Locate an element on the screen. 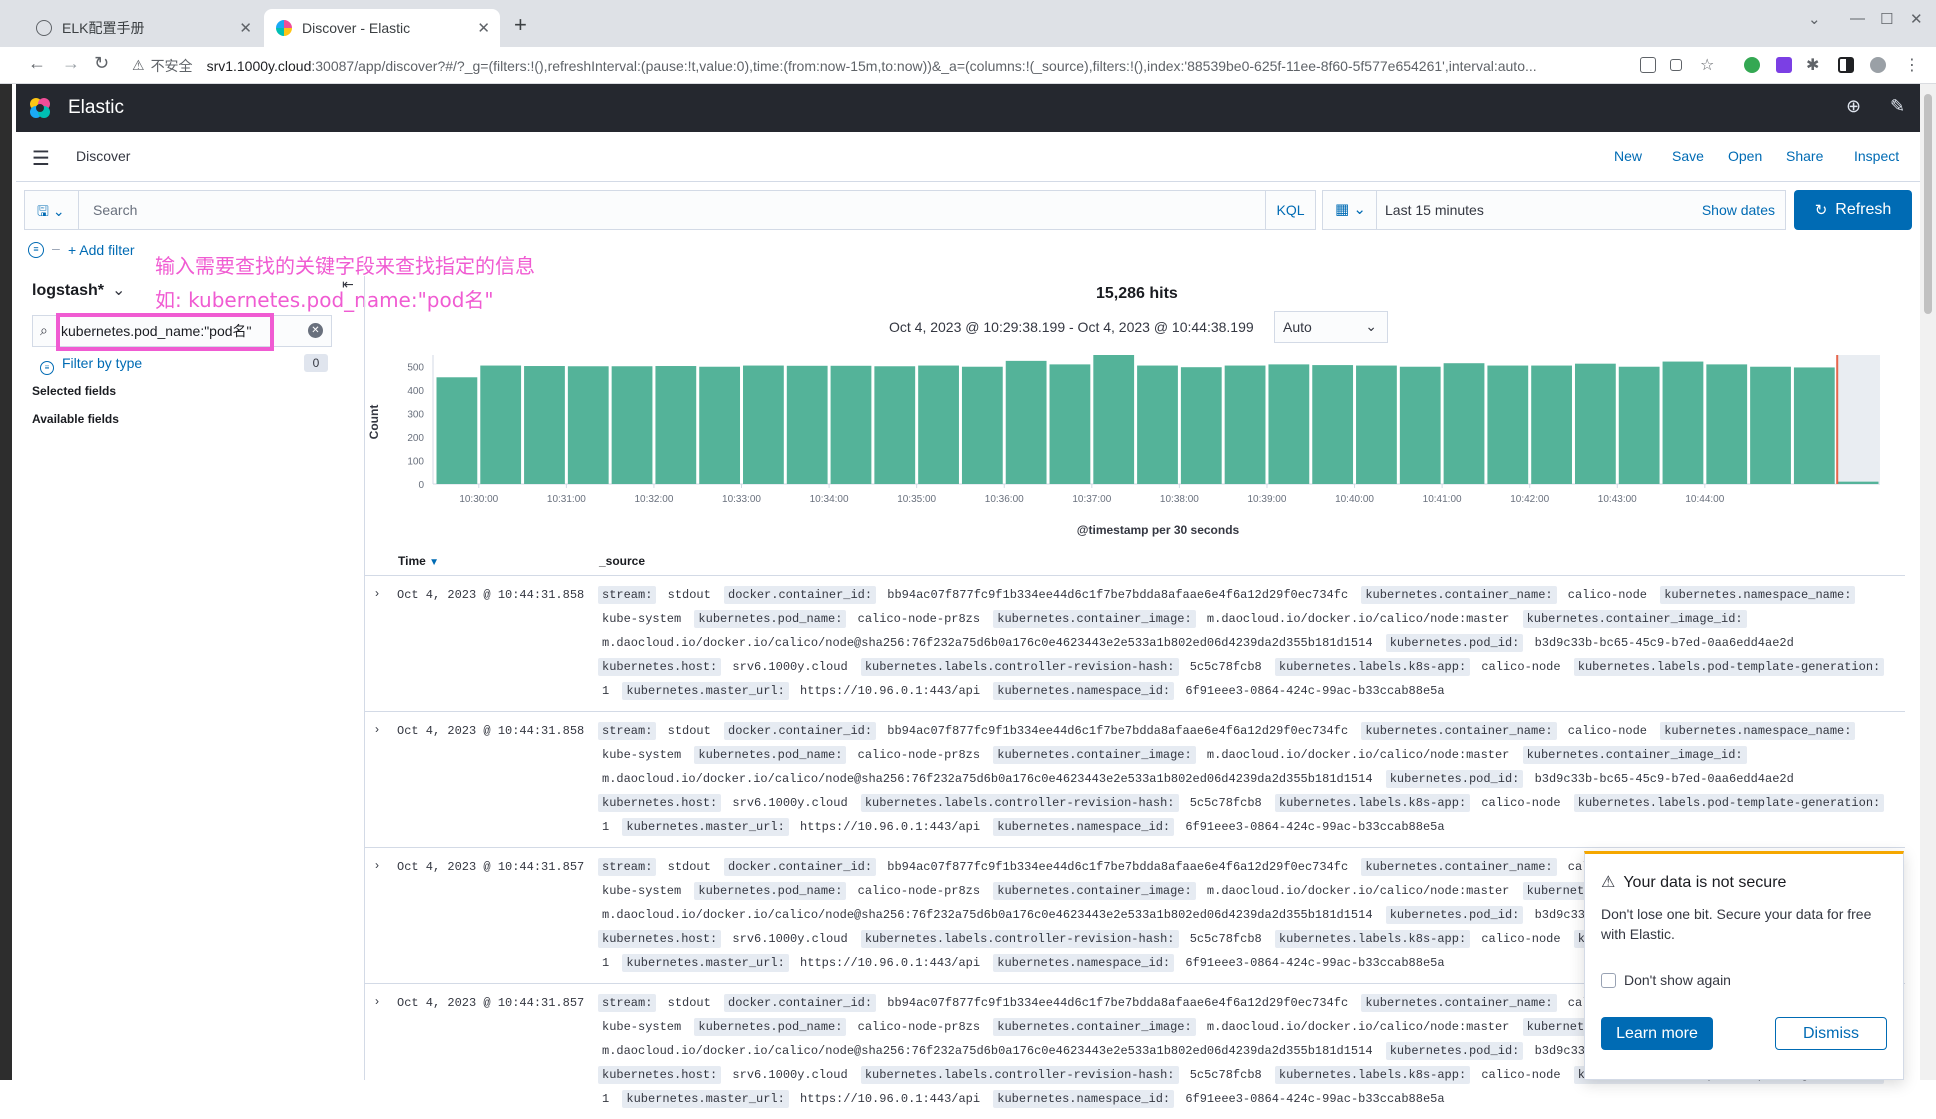 The height and width of the screenshot is (1119, 1936). date-range-value: Last 15 minutes is located at coordinates (1434, 210).